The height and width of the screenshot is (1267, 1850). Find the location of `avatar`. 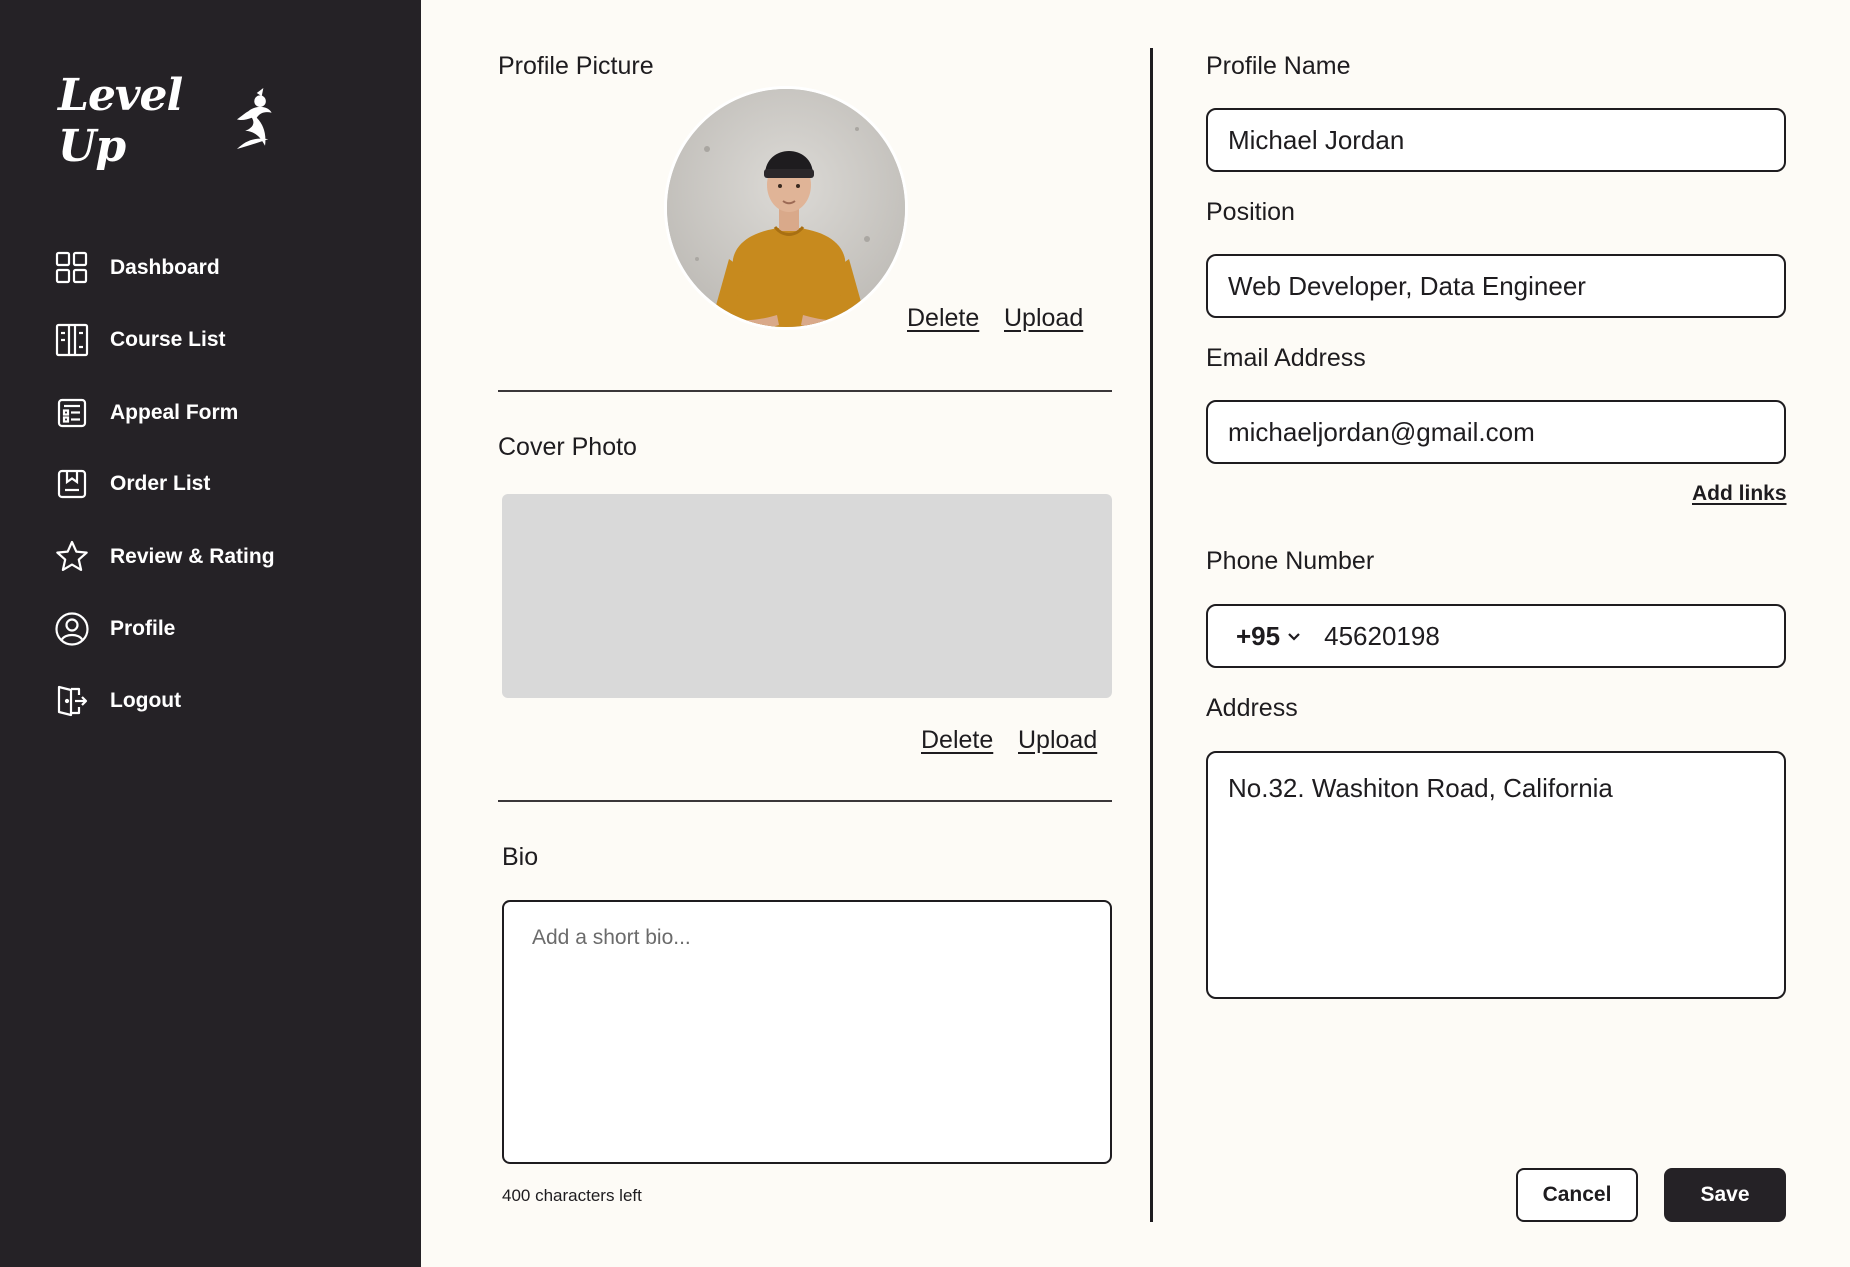

avatar is located at coordinates (786, 208).